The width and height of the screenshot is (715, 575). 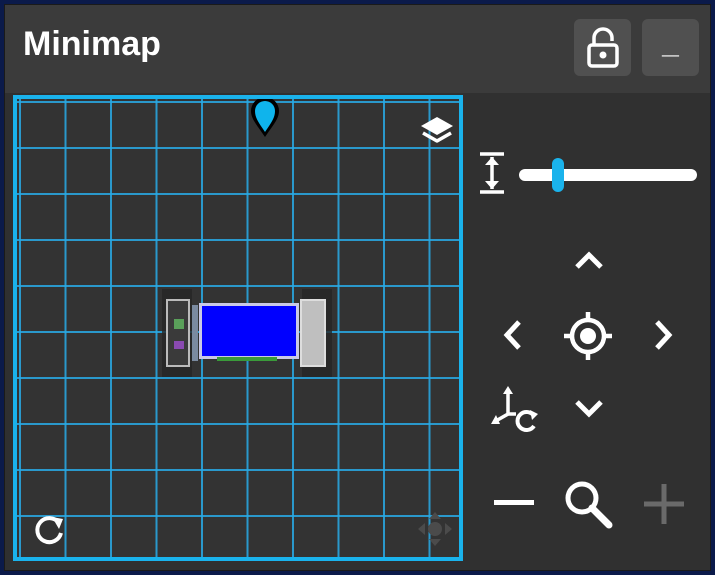 I want to click on pan-down-button, so click(x=589, y=409).